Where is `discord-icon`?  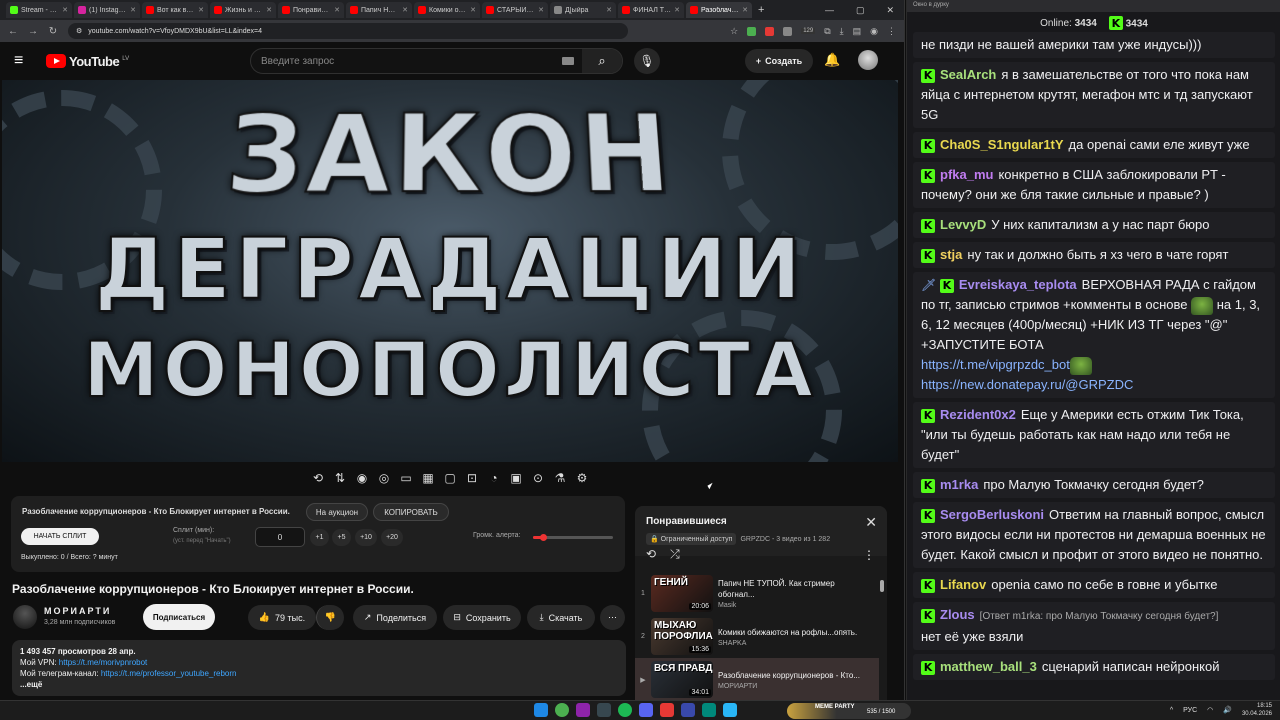 discord-icon is located at coordinates (646, 710).